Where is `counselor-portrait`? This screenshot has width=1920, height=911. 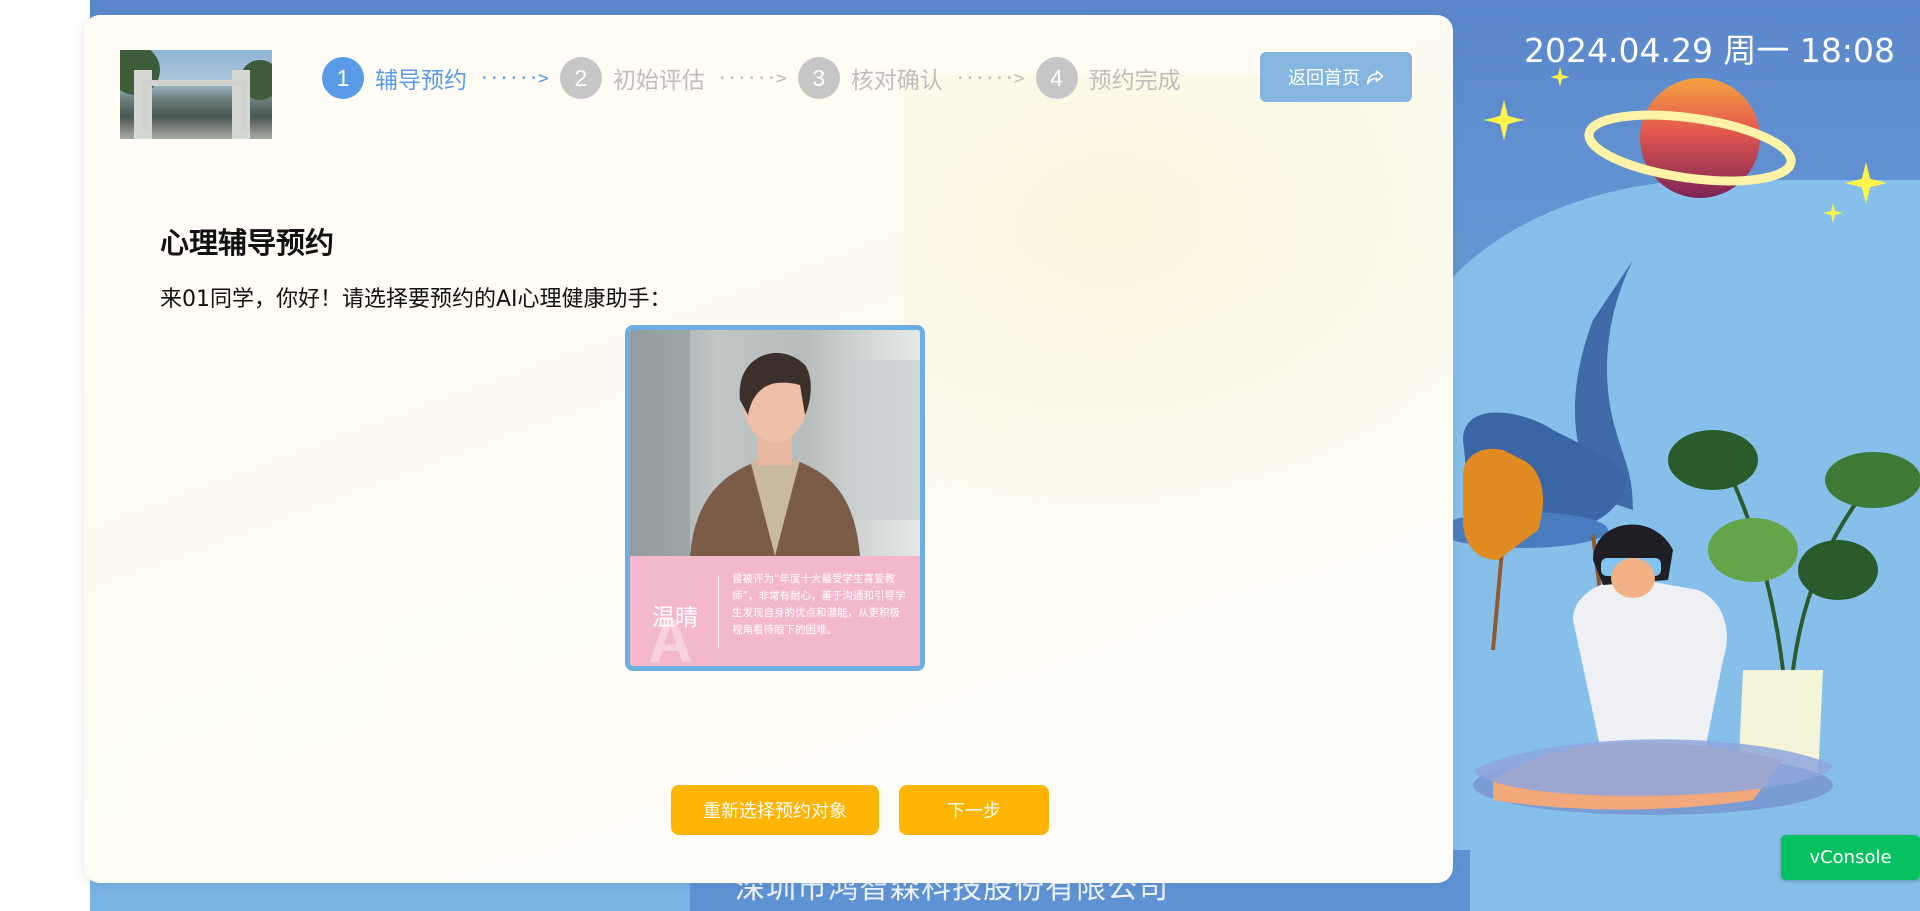 counselor-portrait is located at coordinates (775, 443).